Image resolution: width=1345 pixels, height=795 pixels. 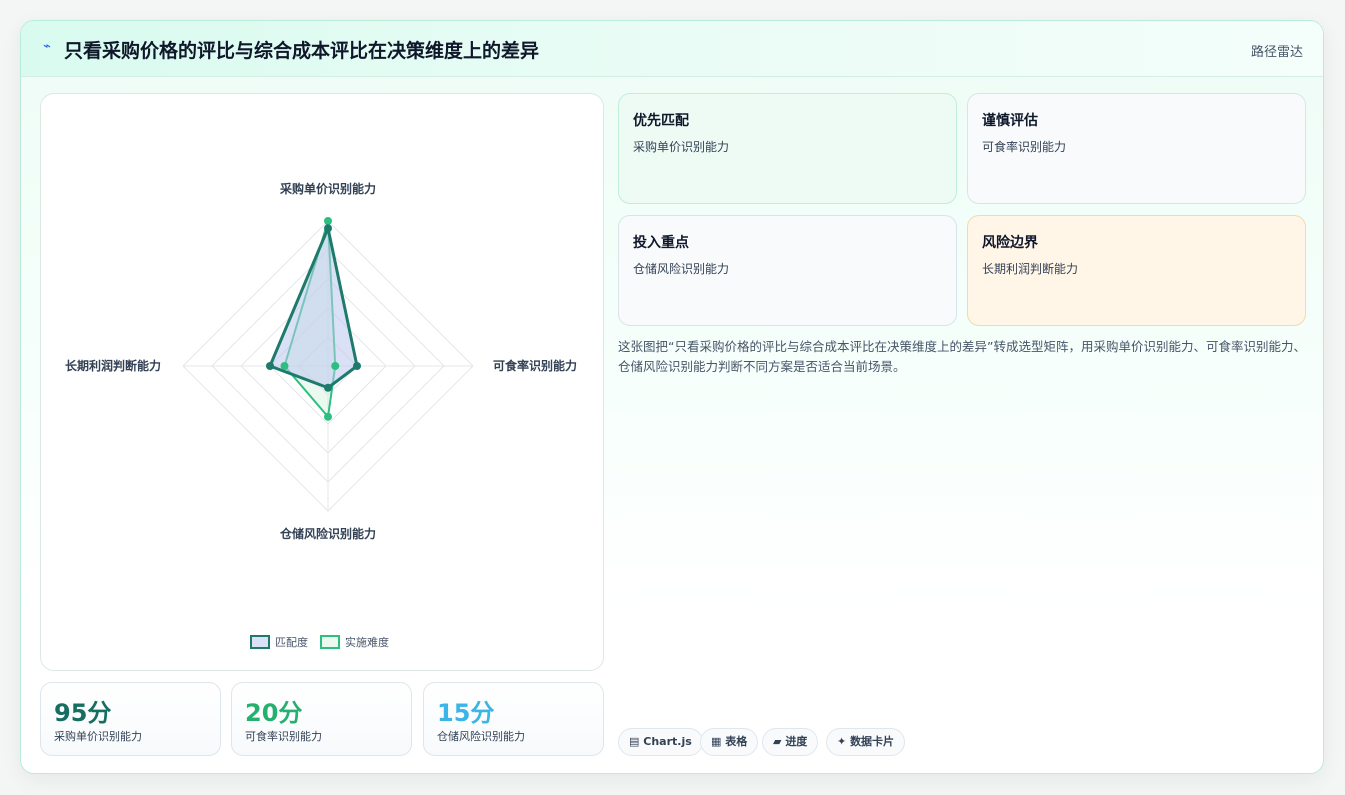 What do you see at coordinates (842, 741) in the screenshot?
I see `sparkle-icon: ✦` at bounding box center [842, 741].